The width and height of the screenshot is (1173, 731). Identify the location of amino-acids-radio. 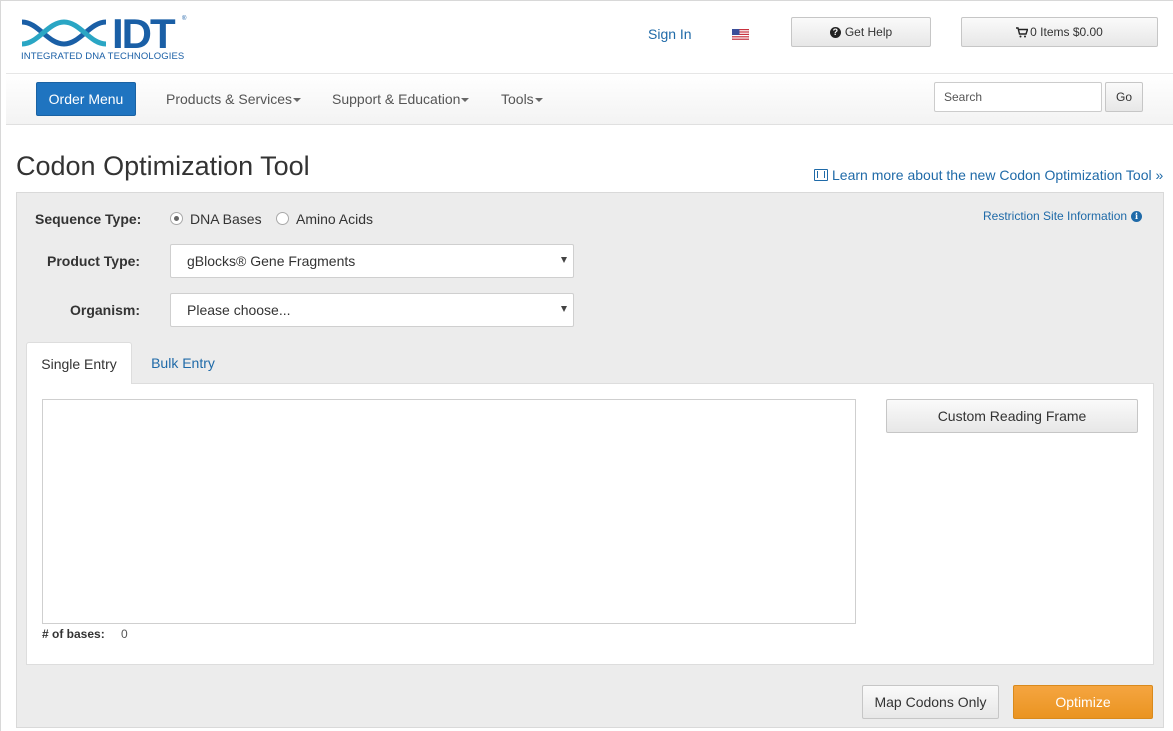
(282, 218).